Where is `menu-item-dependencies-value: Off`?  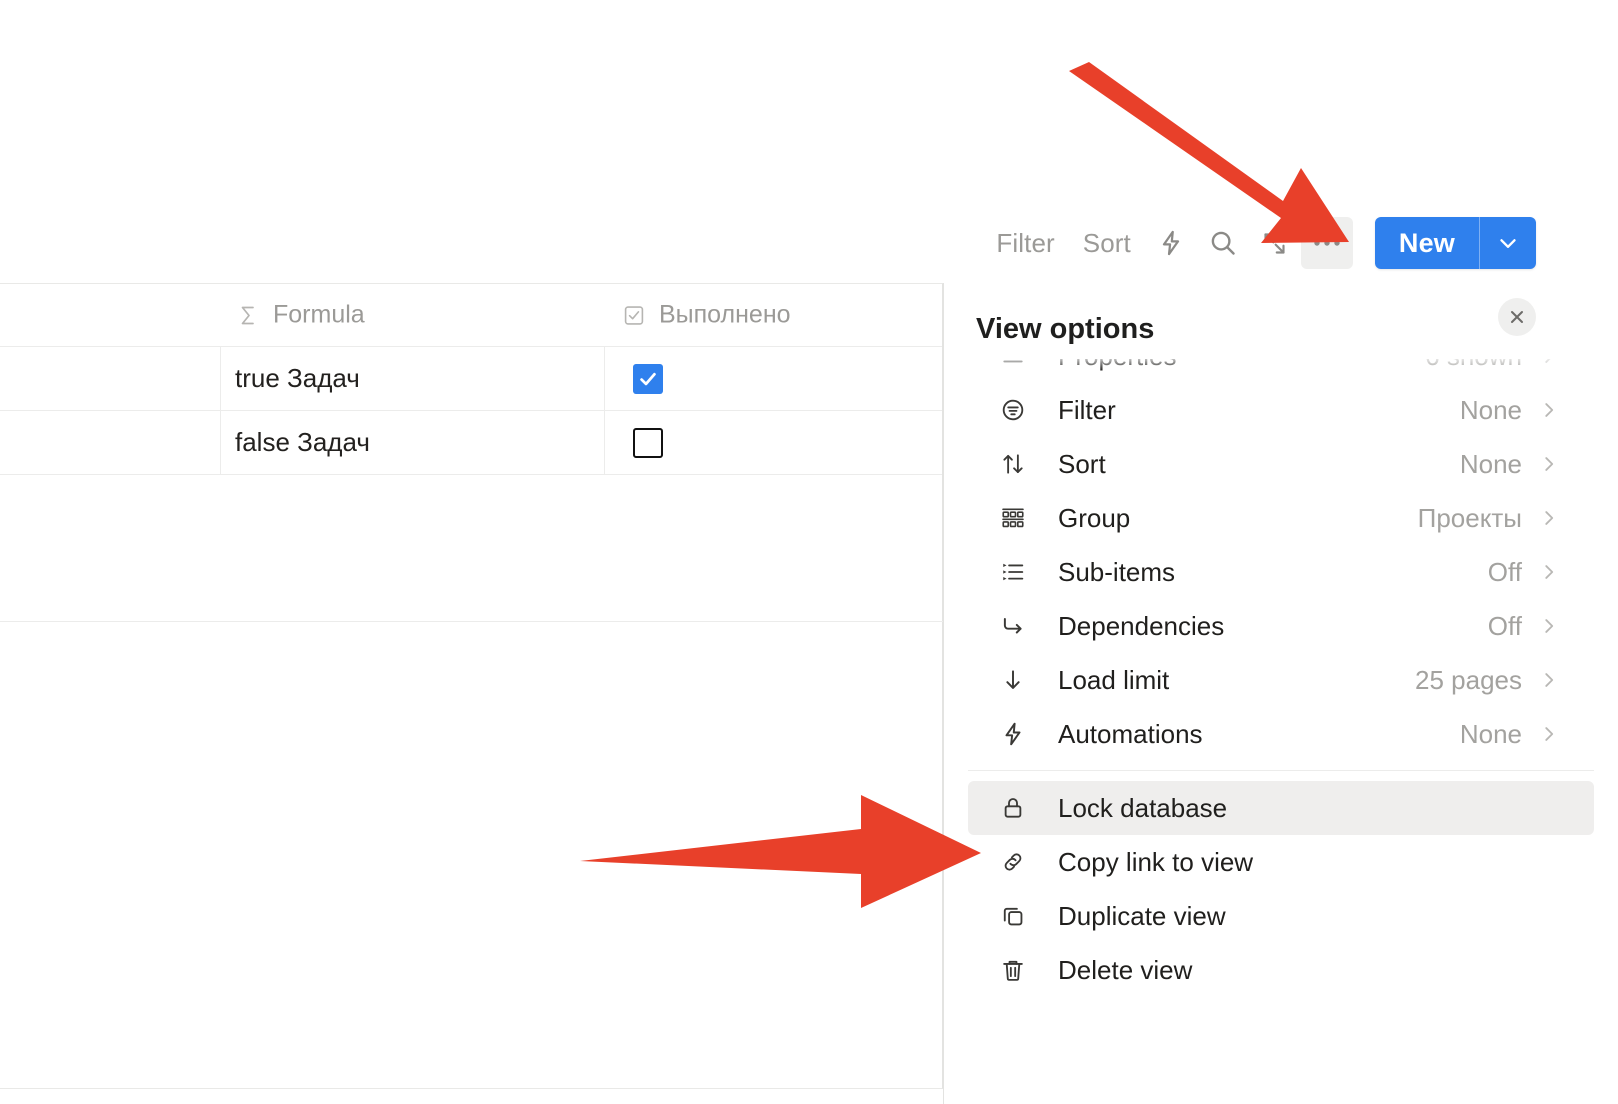
menu-item-dependencies-value: Off is located at coordinates (1504, 625).